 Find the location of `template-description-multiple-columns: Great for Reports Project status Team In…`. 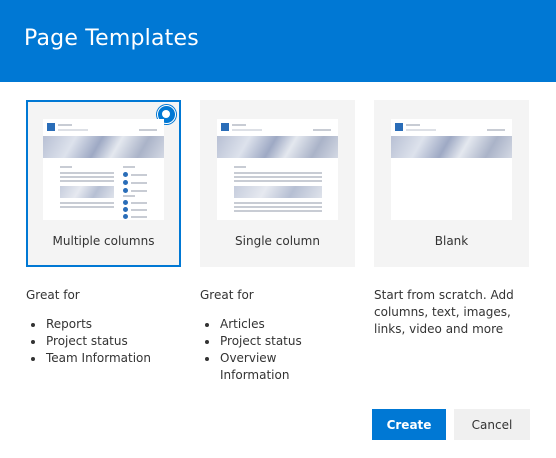

template-description-multiple-columns: Great for Reports Project status Team In… is located at coordinates (106, 327).